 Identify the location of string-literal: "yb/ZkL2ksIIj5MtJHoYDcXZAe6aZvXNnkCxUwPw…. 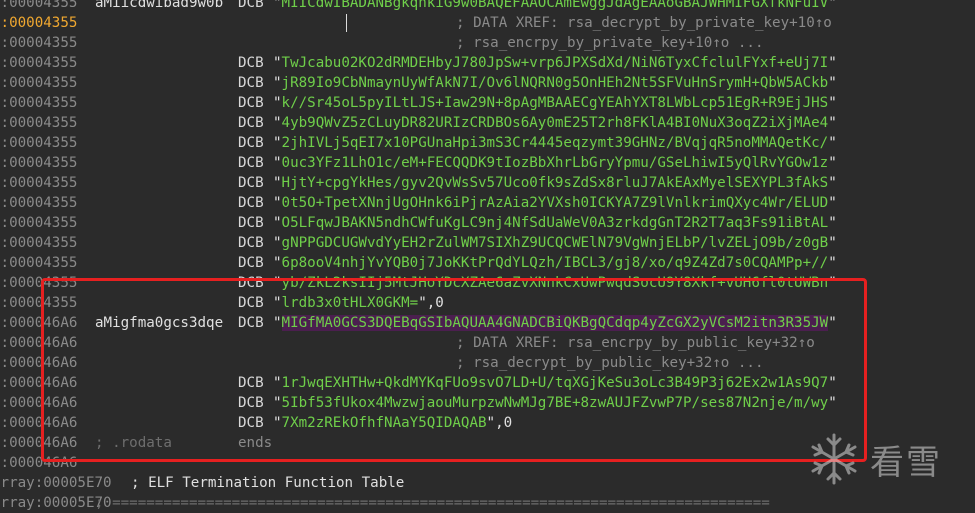
(555, 283).